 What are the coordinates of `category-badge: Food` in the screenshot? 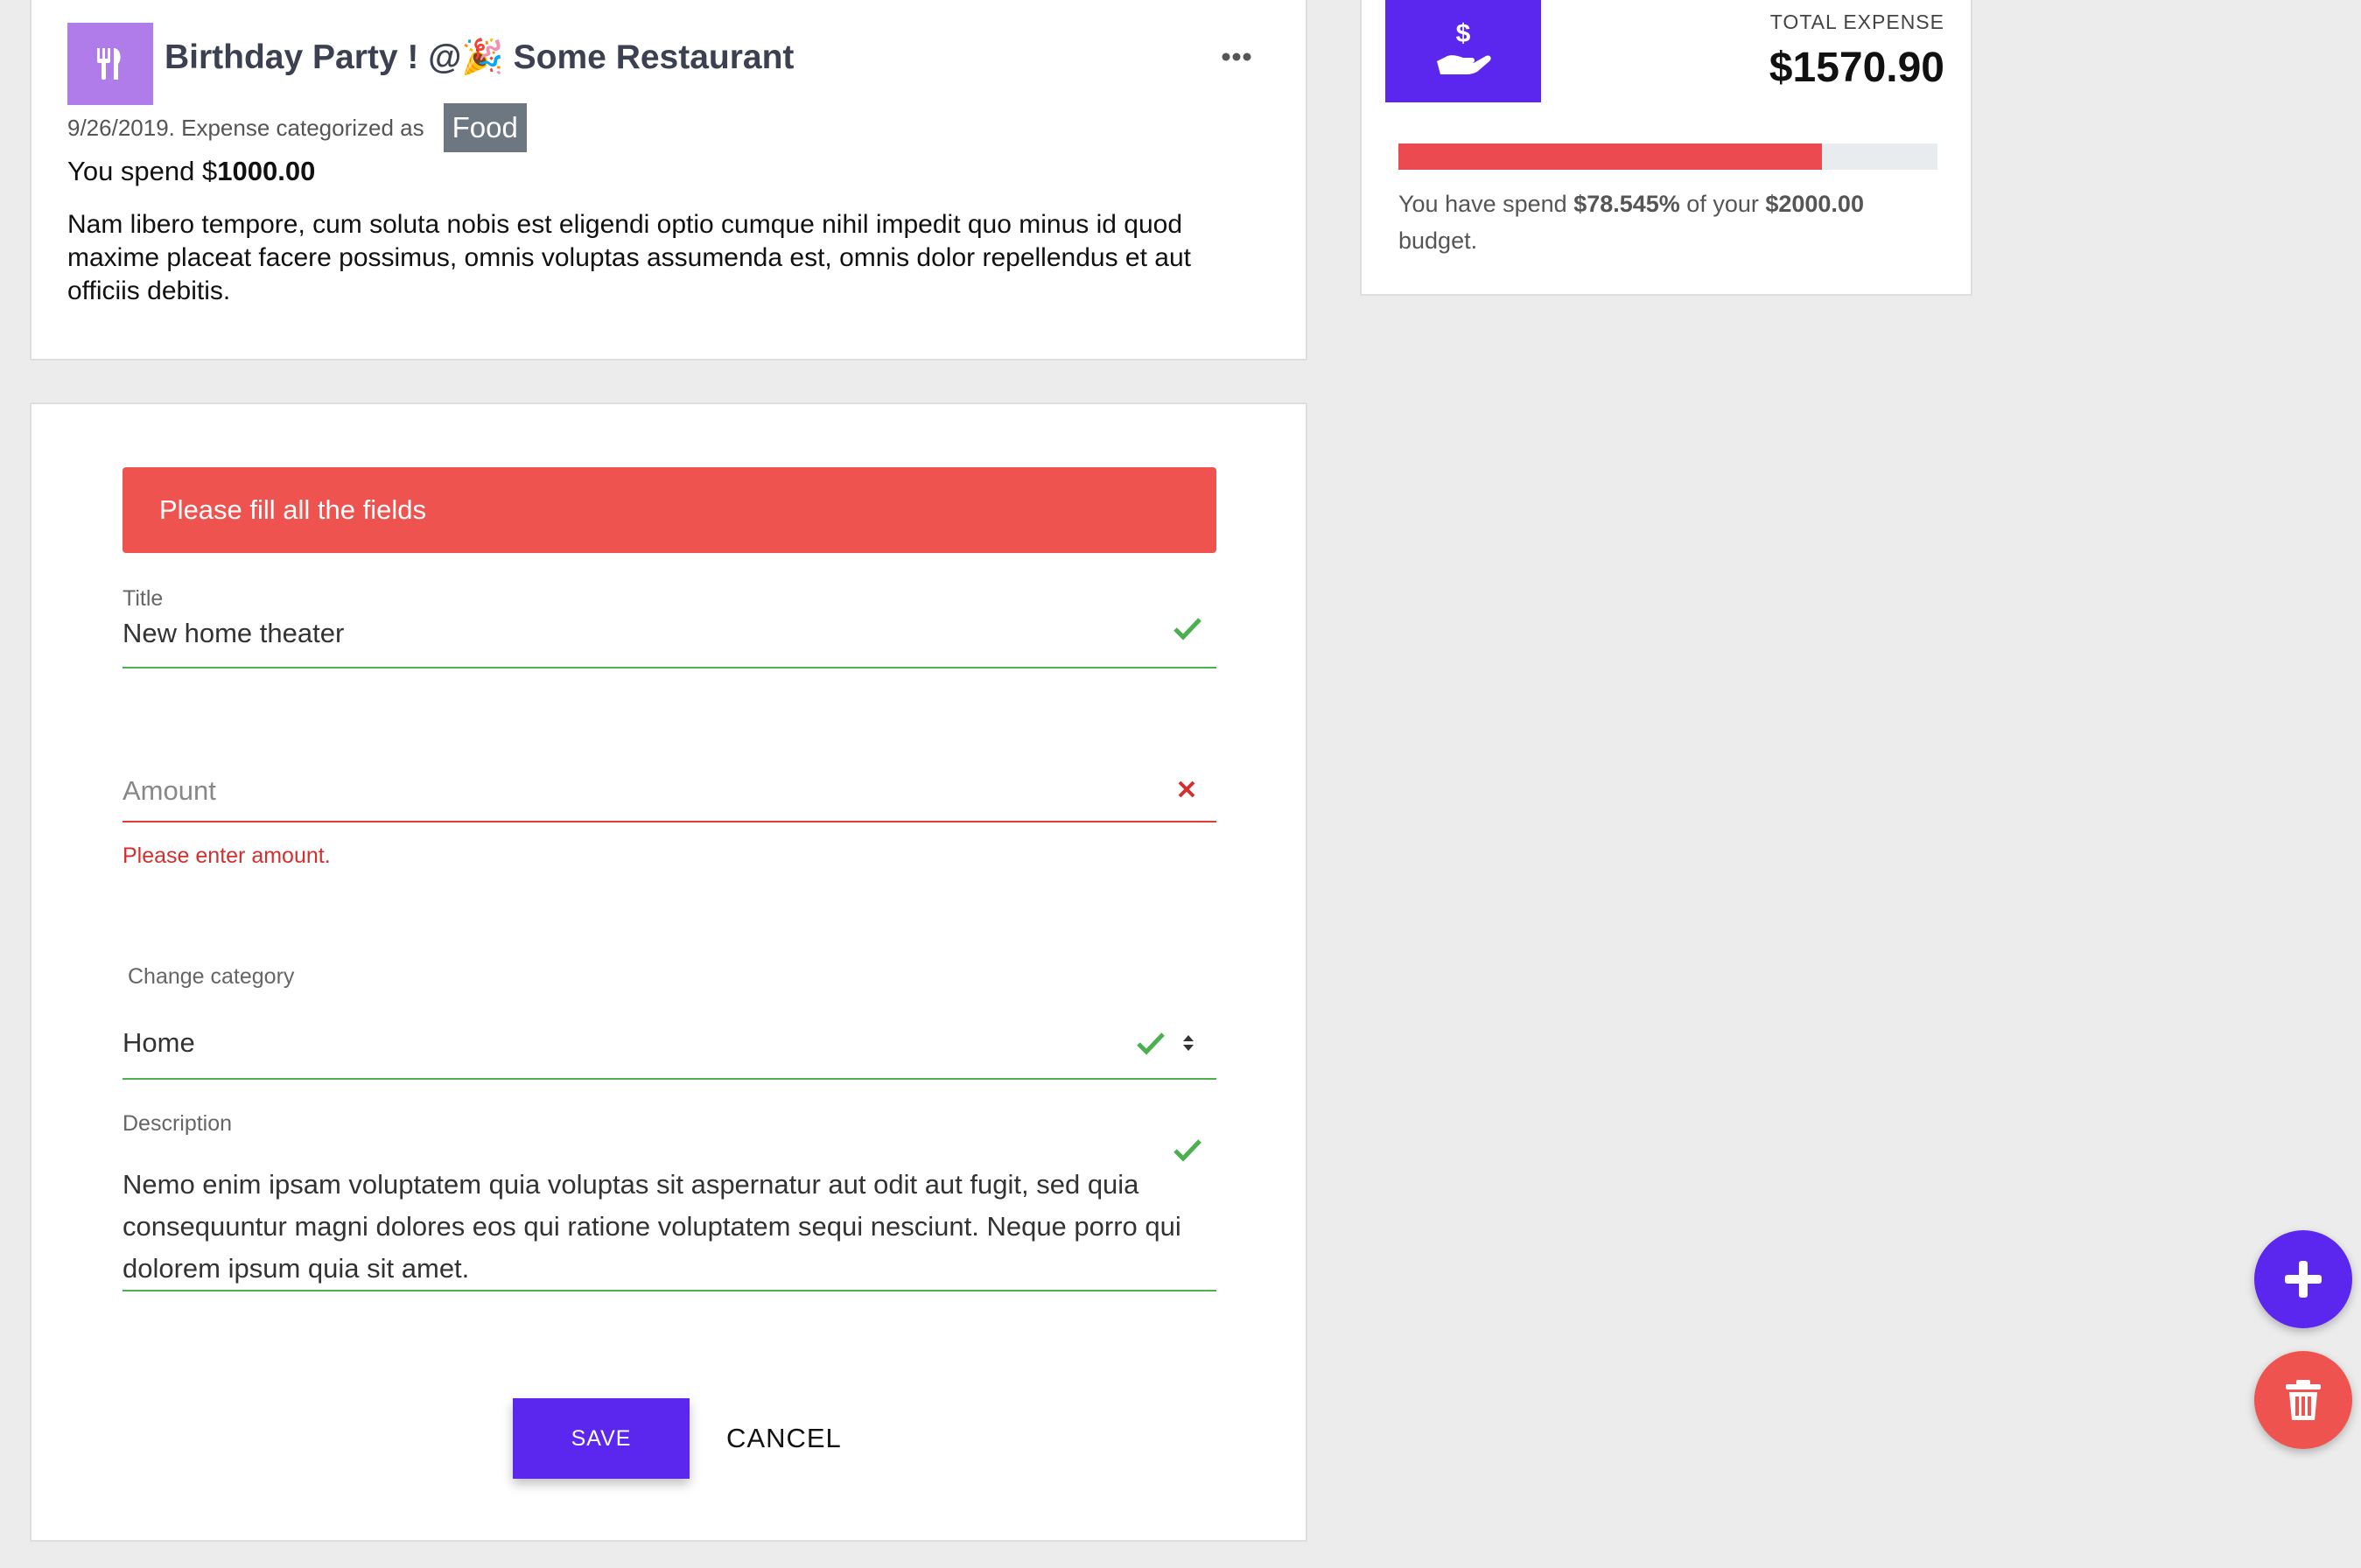 It's located at (485, 127).